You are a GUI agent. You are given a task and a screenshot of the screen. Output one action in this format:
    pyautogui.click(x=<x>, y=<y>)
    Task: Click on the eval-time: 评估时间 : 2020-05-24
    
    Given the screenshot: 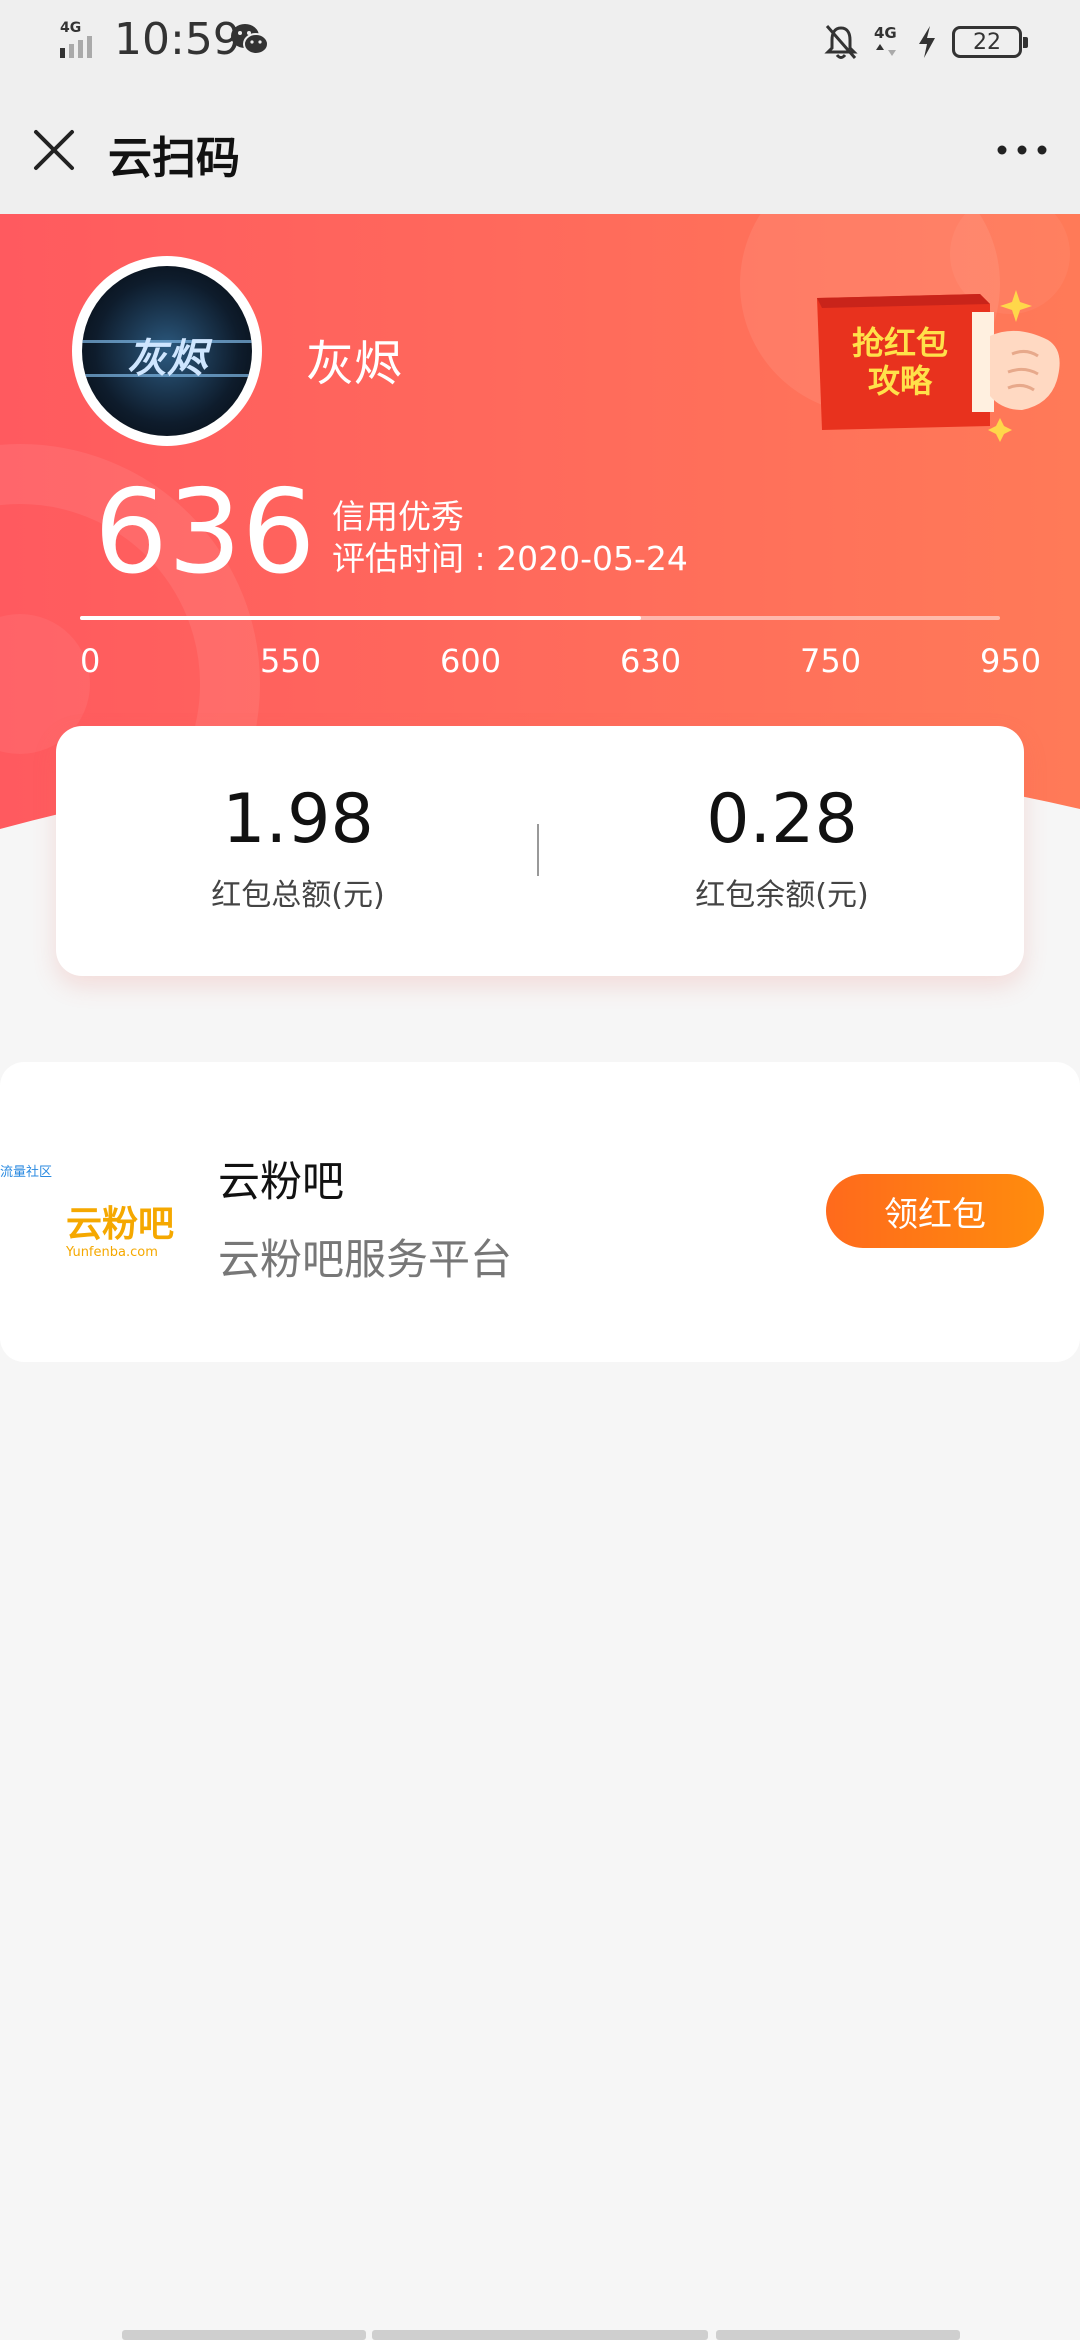 What is the action you would take?
    pyautogui.click(x=510, y=556)
    